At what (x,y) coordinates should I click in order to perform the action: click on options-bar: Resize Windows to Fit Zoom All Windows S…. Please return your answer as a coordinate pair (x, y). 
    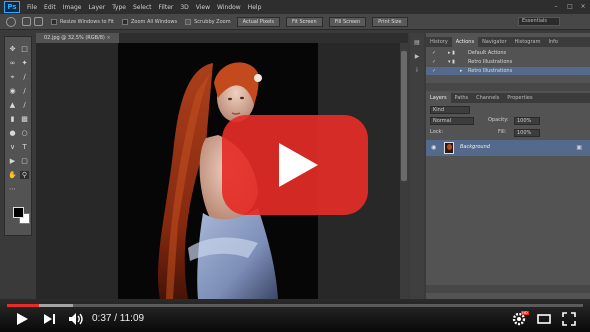
    Looking at the image, I should click on (295, 22).